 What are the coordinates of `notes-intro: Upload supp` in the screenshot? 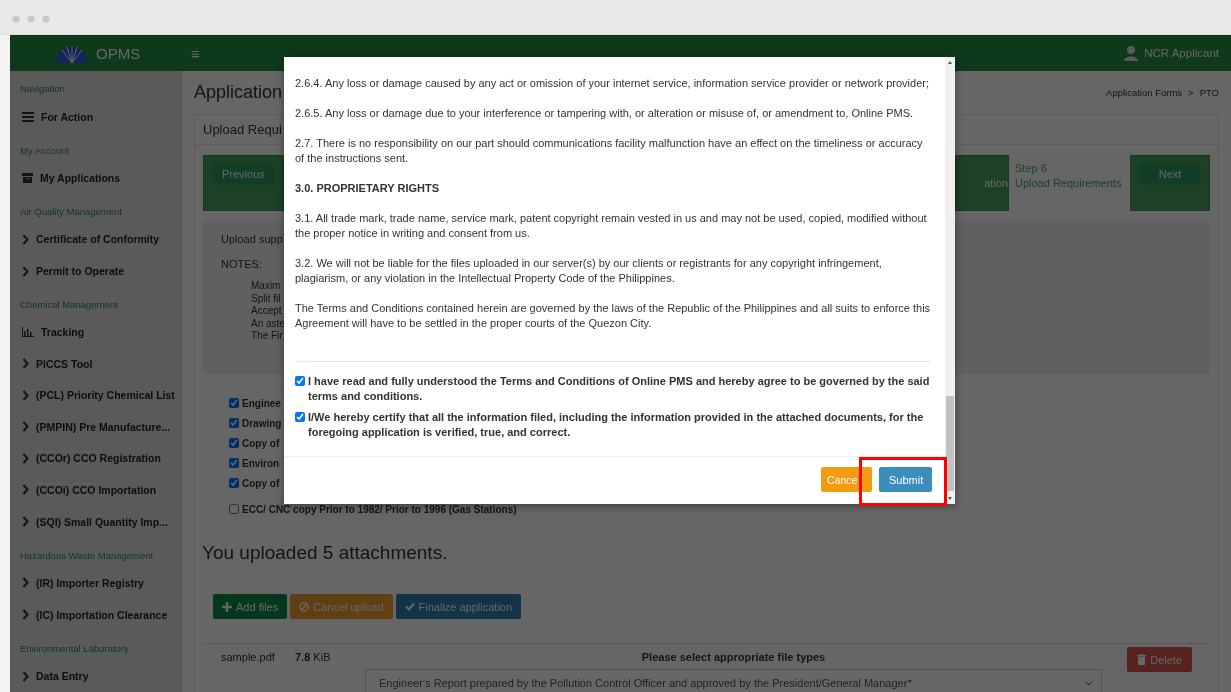 It's located at (252, 239).